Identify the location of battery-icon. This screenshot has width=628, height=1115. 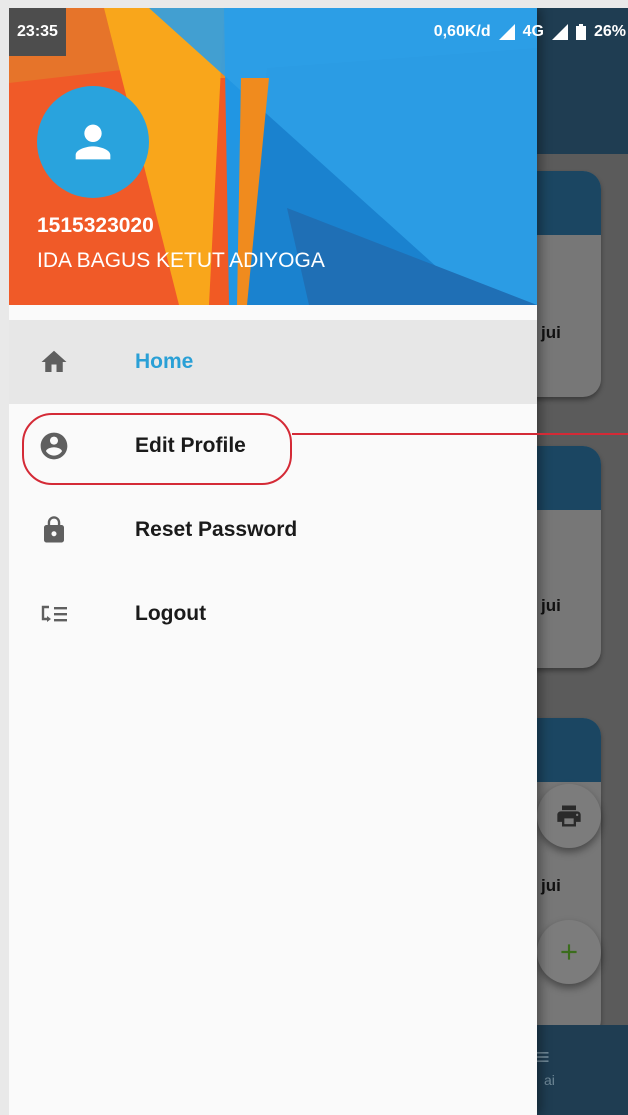
(580, 32).